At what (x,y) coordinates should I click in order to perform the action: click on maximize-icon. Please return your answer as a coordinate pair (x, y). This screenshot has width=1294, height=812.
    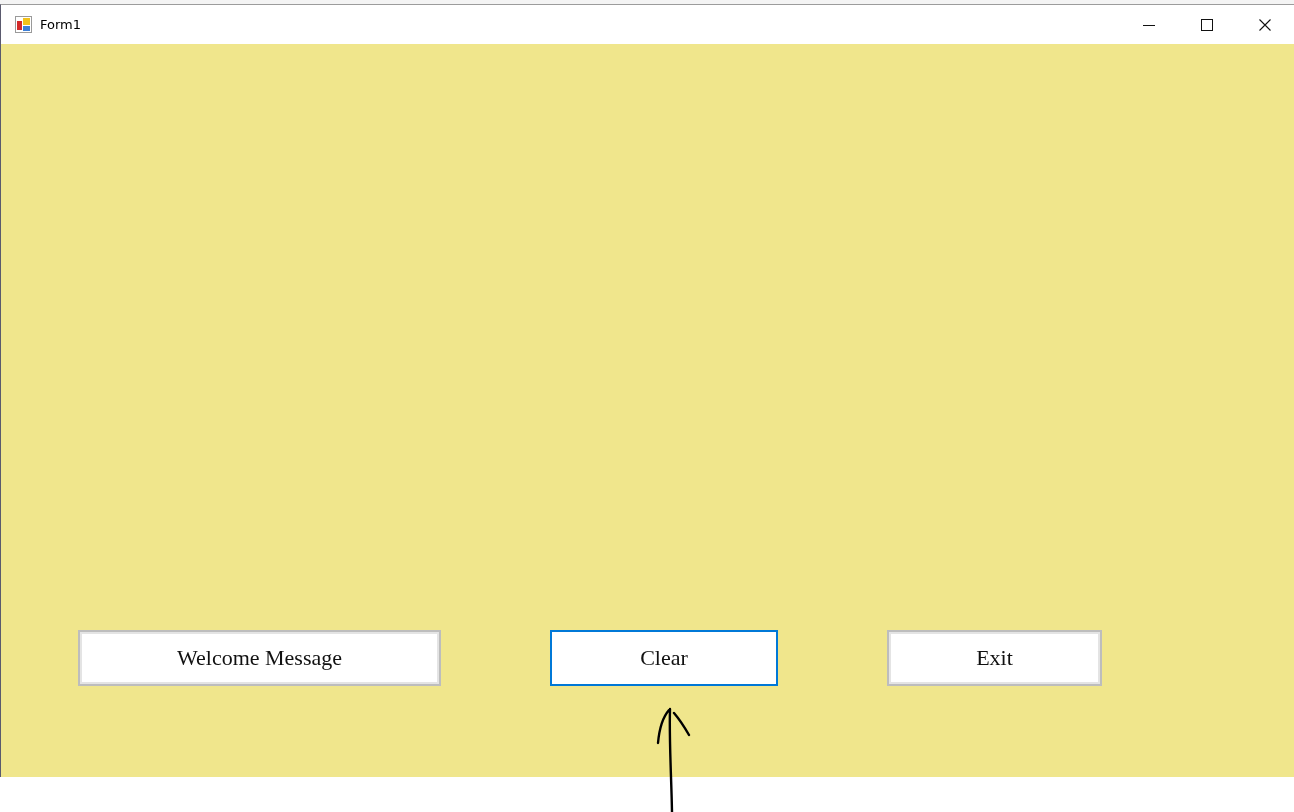
    Looking at the image, I should click on (1207, 24).